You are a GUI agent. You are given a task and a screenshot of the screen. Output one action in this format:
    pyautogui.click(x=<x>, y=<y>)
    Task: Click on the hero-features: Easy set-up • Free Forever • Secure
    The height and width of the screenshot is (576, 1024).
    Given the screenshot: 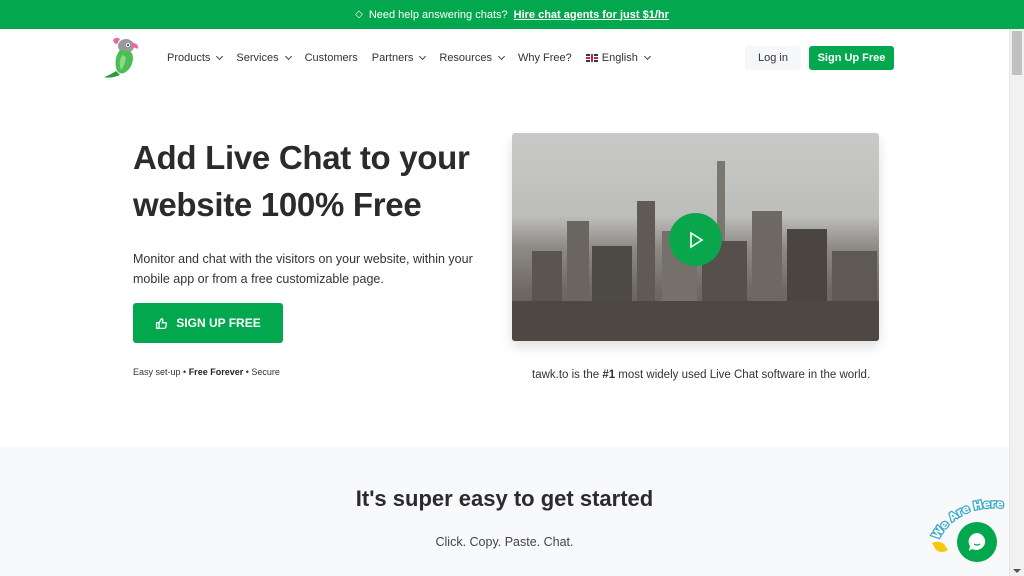 What is the action you would take?
    pyautogui.click(x=206, y=372)
    